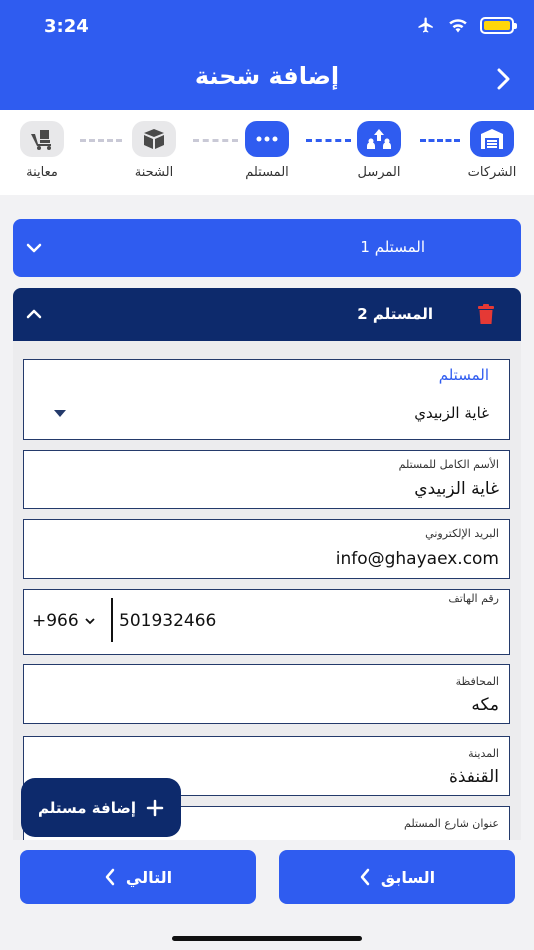  Describe the element at coordinates (483, 753) in the screenshot. I see `field-label: المدينة` at that location.